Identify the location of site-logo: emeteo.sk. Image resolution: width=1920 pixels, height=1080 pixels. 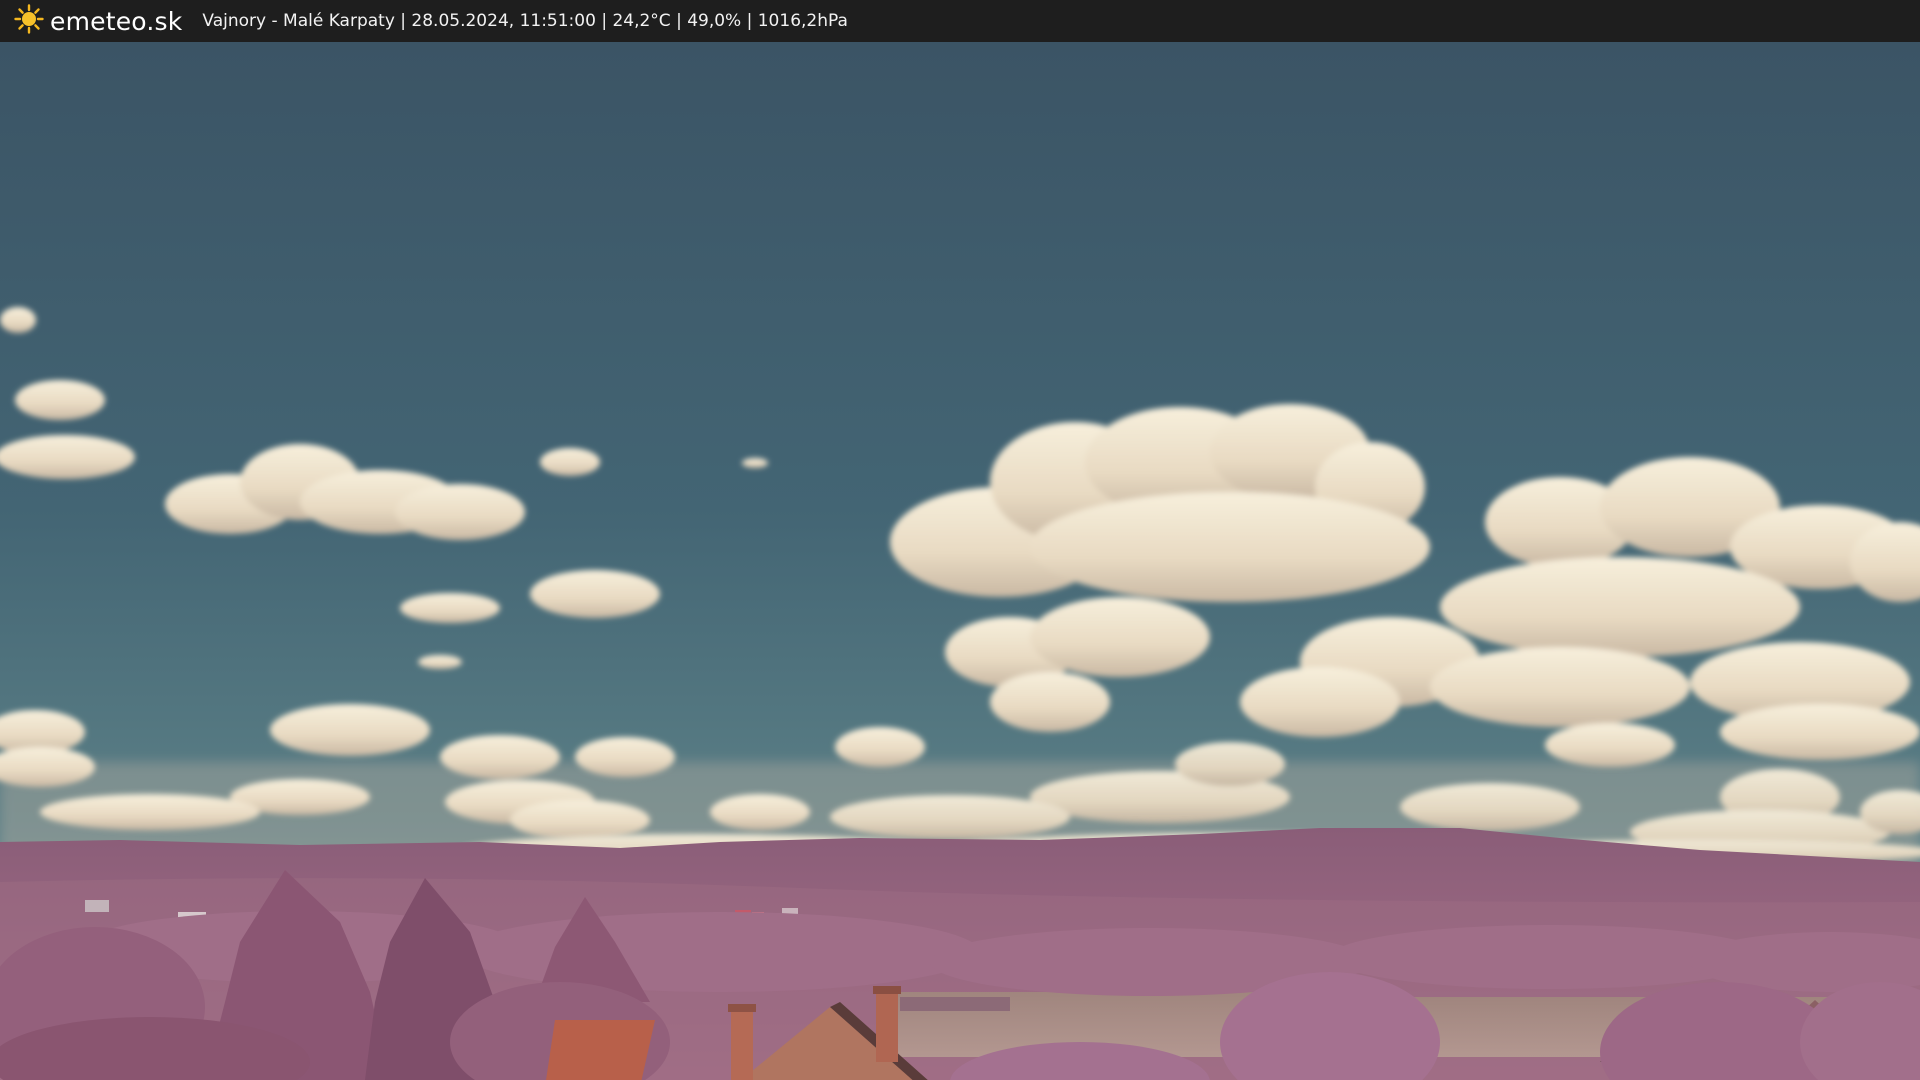
(98, 21).